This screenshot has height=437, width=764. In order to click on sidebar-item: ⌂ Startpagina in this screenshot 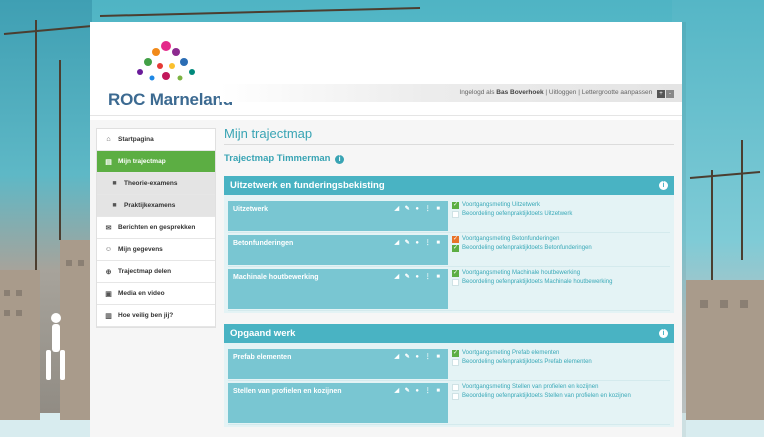, I will do `click(156, 140)`.